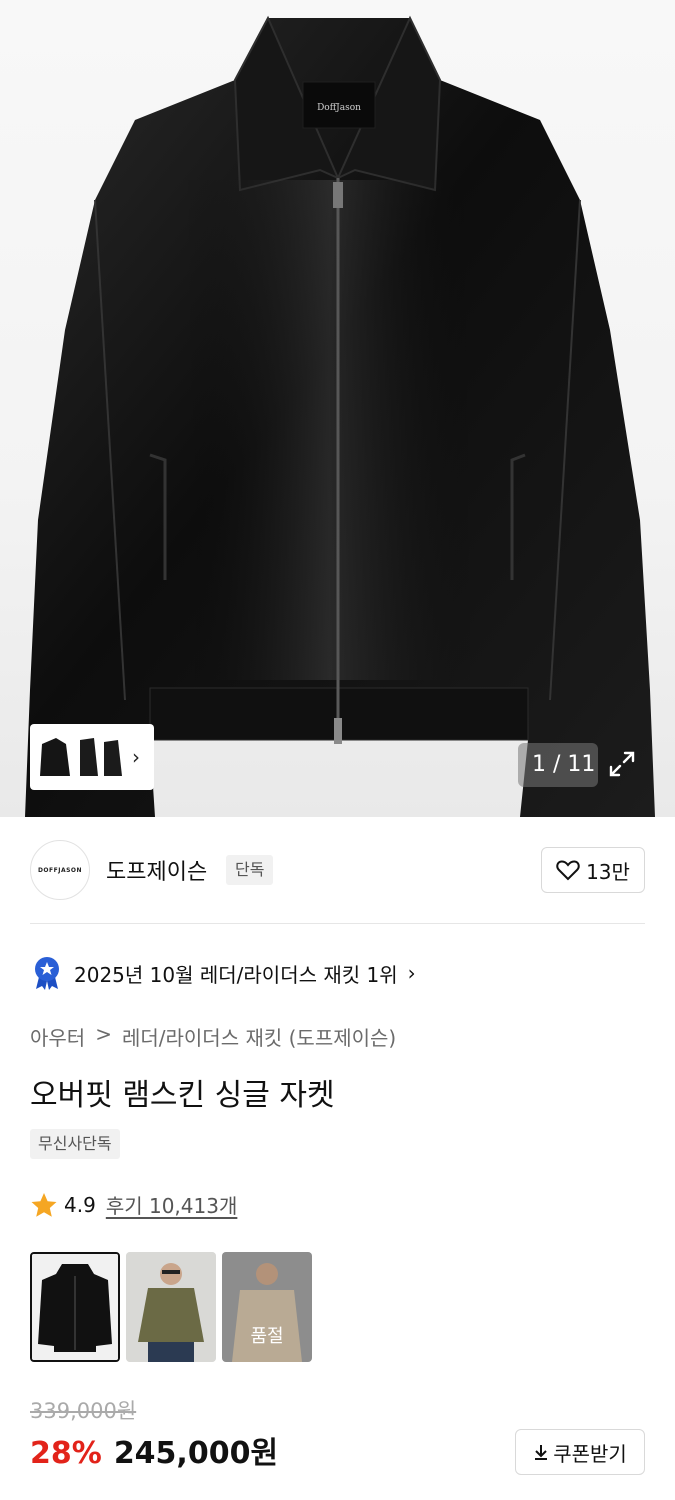 The height and width of the screenshot is (1500, 675). What do you see at coordinates (568, 870) in the screenshot?
I see `heart-icon` at bounding box center [568, 870].